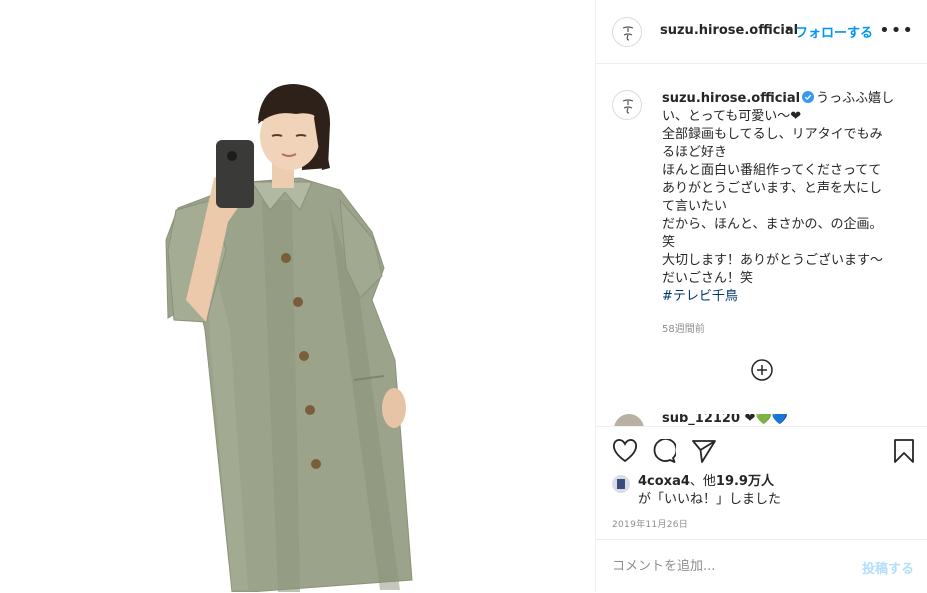 The width and height of the screenshot is (927, 593). Describe the element at coordinates (669, 242) in the screenshot. I see `caption-line-8: 笑` at that location.